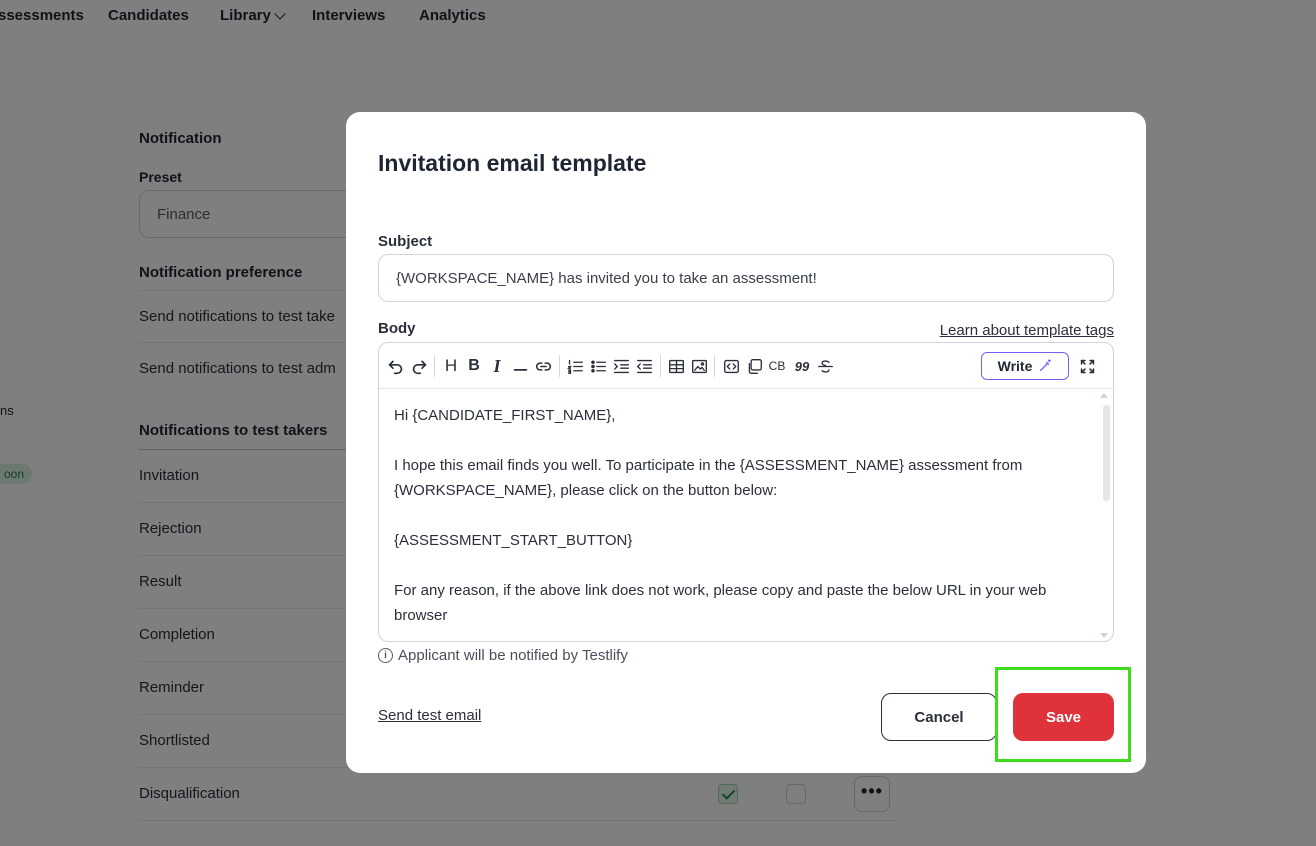 The width and height of the screenshot is (1316, 846). What do you see at coordinates (419, 366) in the screenshot?
I see `redo-icon` at bounding box center [419, 366].